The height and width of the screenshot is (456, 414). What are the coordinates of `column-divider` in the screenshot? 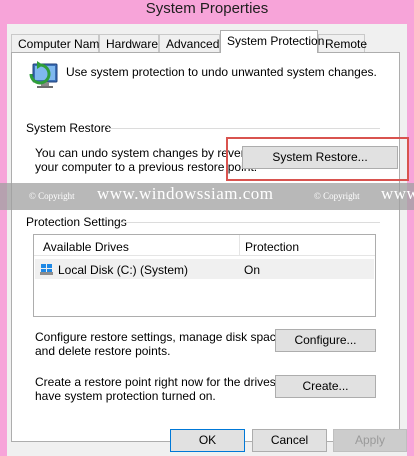 It's located at (239, 245).